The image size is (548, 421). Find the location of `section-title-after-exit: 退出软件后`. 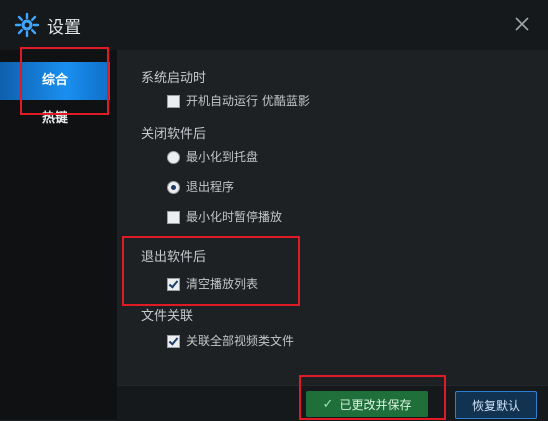

section-title-after-exit: 退出软件后 is located at coordinates (174, 257).